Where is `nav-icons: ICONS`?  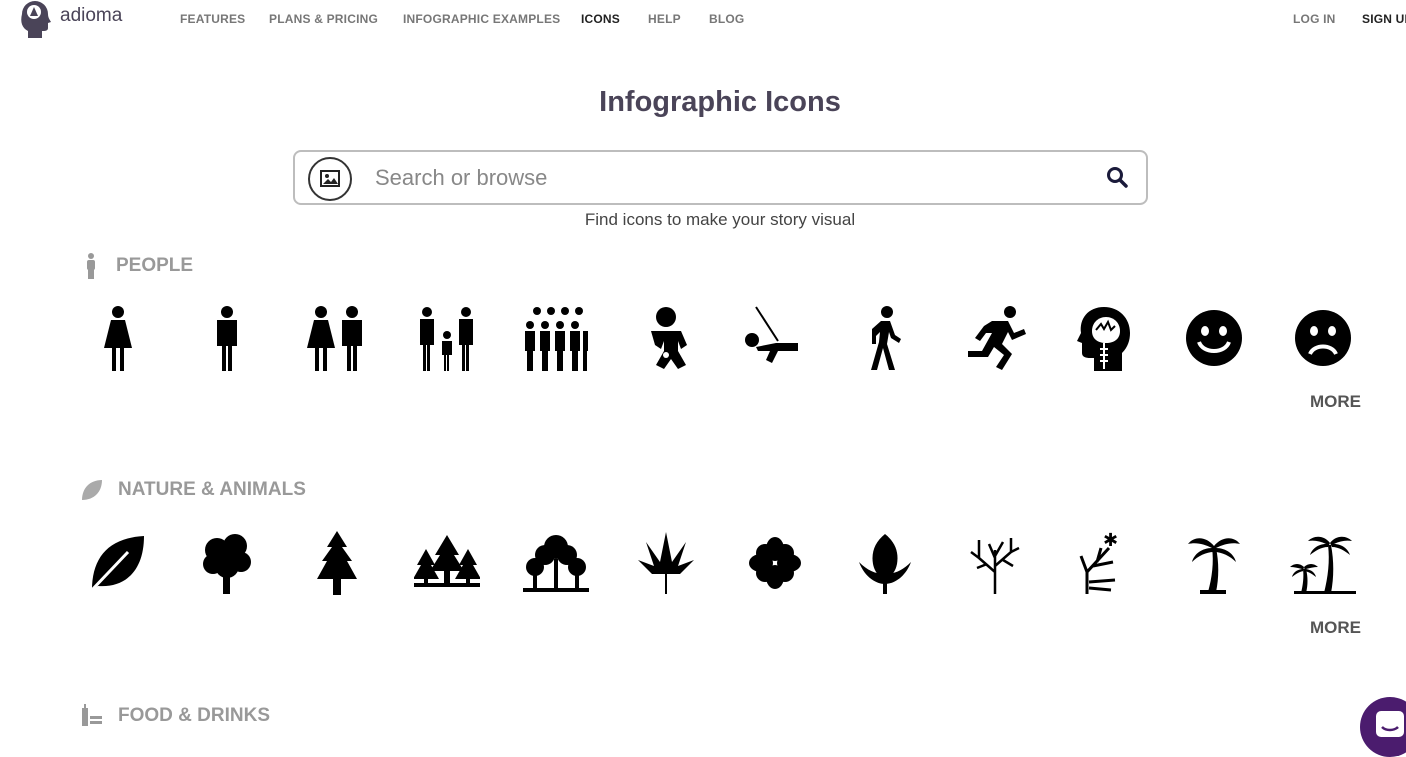
nav-icons: ICONS is located at coordinates (600, 19).